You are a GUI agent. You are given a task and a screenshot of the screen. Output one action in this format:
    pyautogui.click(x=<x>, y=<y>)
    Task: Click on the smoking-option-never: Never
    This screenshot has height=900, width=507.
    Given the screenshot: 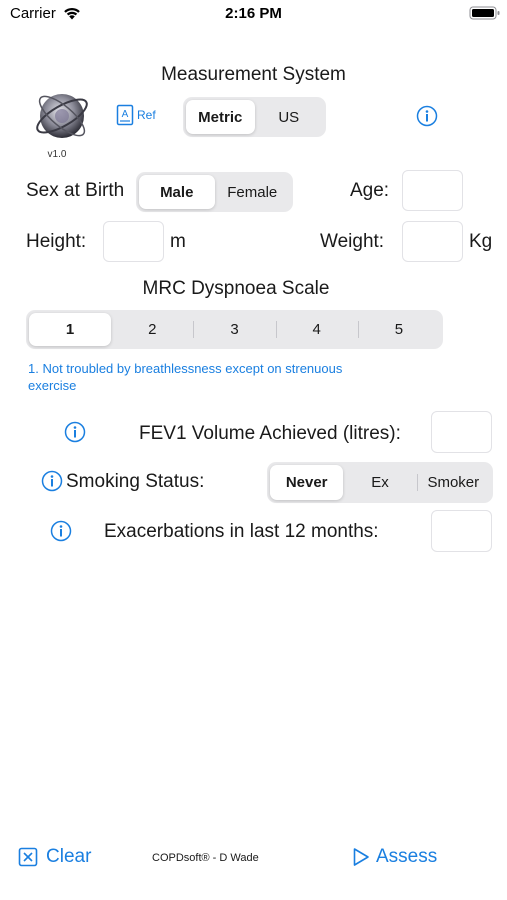 What is the action you would take?
    pyautogui.click(x=307, y=482)
    